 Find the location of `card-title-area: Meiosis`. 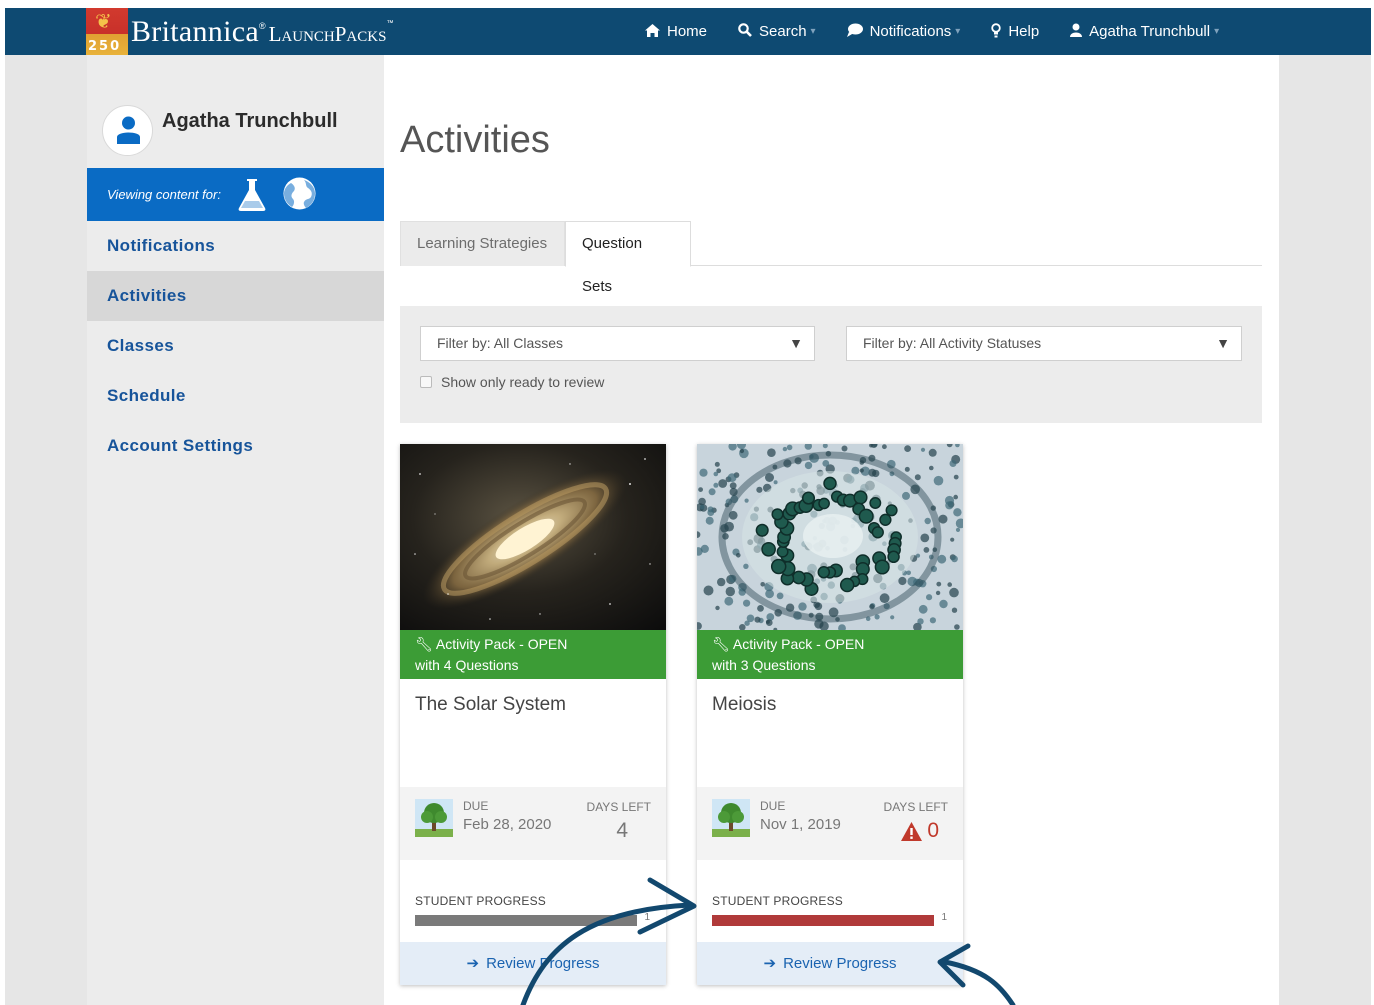

card-title-area: Meiosis is located at coordinates (830, 733).